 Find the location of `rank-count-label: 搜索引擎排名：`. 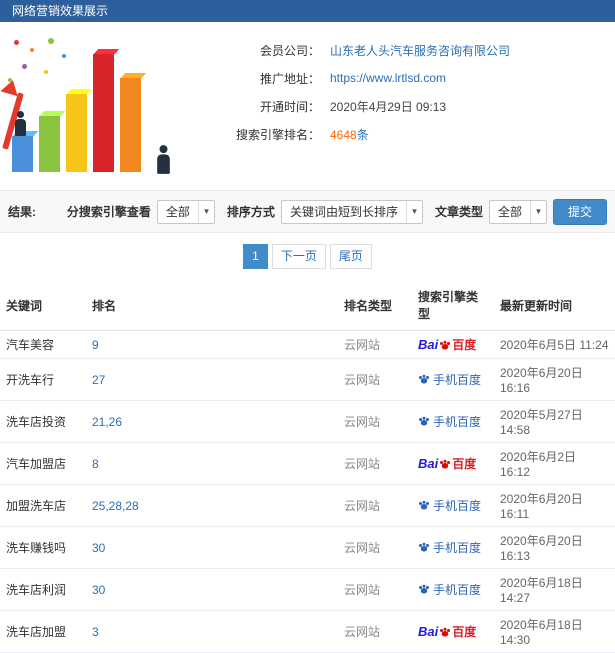

rank-count-label: 搜索引擎排名： is located at coordinates (277, 134).